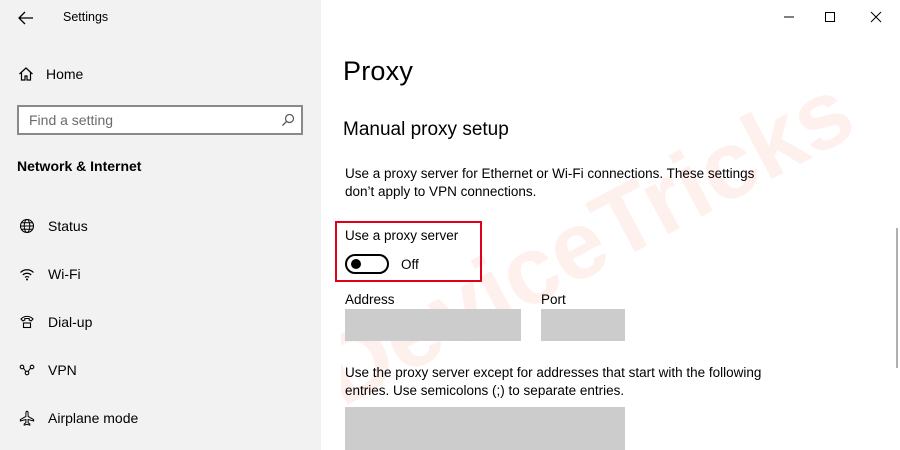 The image size is (900, 450). What do you see at coordinates (27, 370) in the screenshot?
I see `vpn-icon` at bounding box center [27, 370].